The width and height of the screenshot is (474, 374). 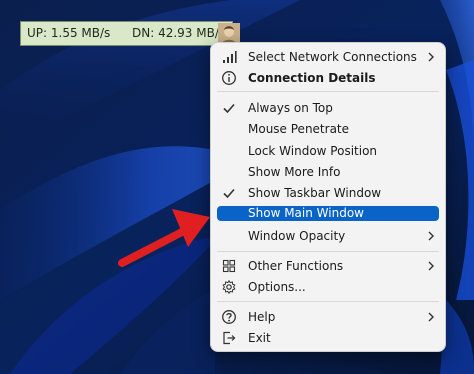 I want to click on menu-item-connection-details: Connection Details, so click(x=328, y=78).